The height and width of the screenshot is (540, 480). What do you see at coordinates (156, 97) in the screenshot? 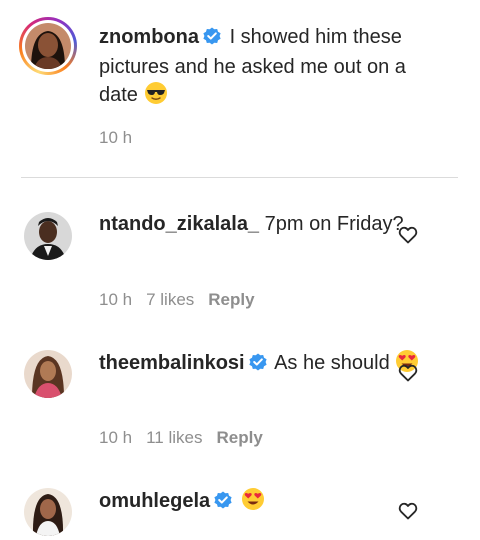
I see `sunglasses-emoji-icon` at bounding box center [156, 97].